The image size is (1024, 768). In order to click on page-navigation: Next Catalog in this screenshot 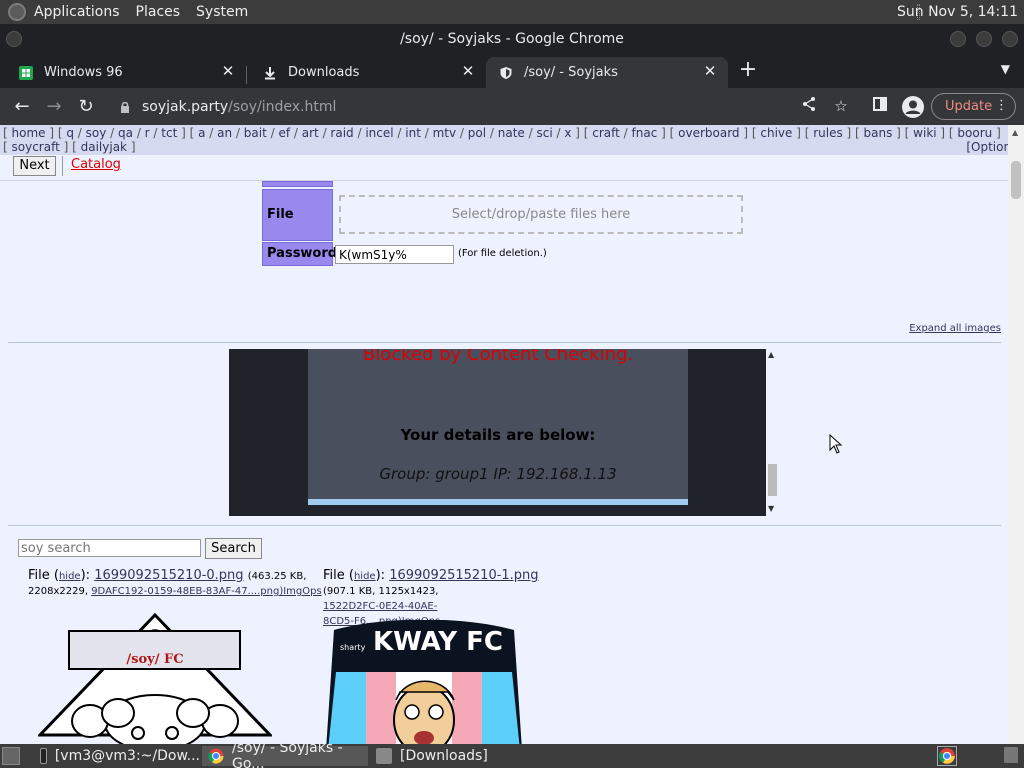, I will do `click(504, 168)`.